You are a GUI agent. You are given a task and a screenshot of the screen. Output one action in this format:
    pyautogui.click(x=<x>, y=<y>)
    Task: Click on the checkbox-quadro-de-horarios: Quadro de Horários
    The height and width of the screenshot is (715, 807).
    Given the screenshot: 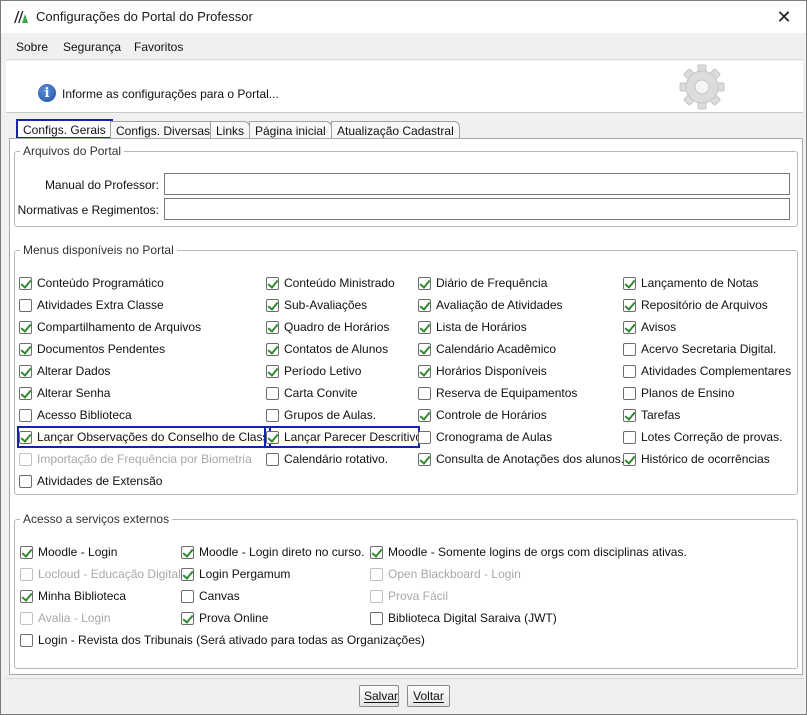 What is the action you would take?
    pyautogui.click(x=327, y=327)
    